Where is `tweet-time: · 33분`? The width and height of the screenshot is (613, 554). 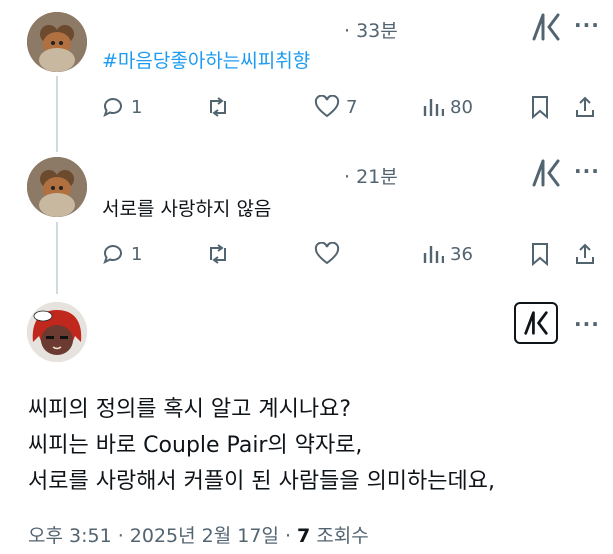
tweet-time: · 33분 is located at coordinates (371, 29).